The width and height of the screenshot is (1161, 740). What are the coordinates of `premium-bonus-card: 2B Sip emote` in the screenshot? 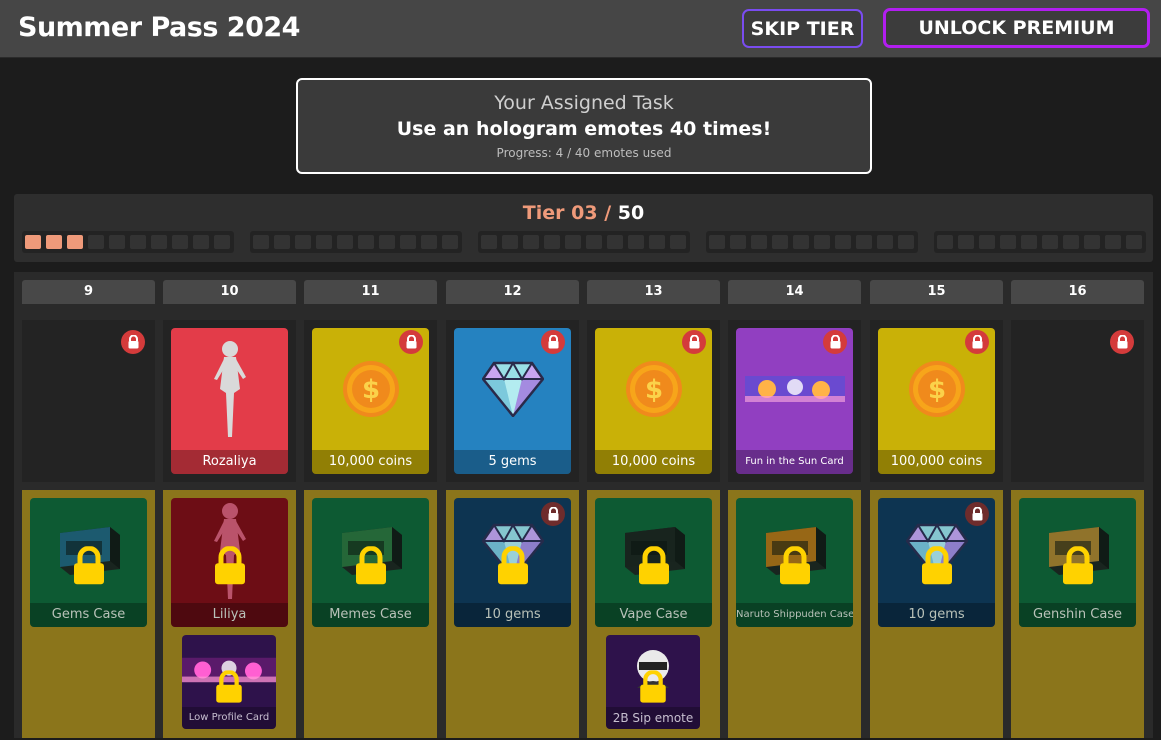 It's located at (653, 682).